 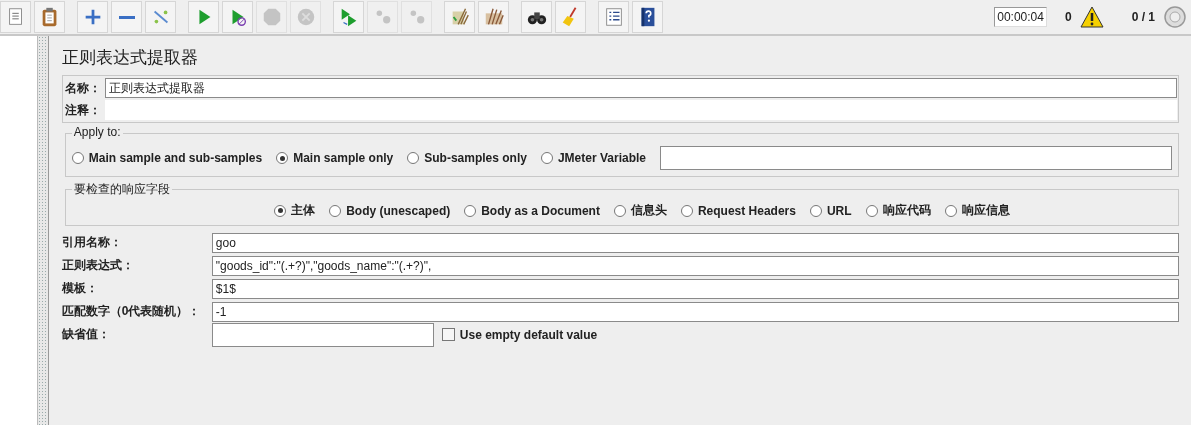 What do you see at coordinates (839, 210) in the screenshot?
I see `radio-label: URL` at bounding box center [839, 210].